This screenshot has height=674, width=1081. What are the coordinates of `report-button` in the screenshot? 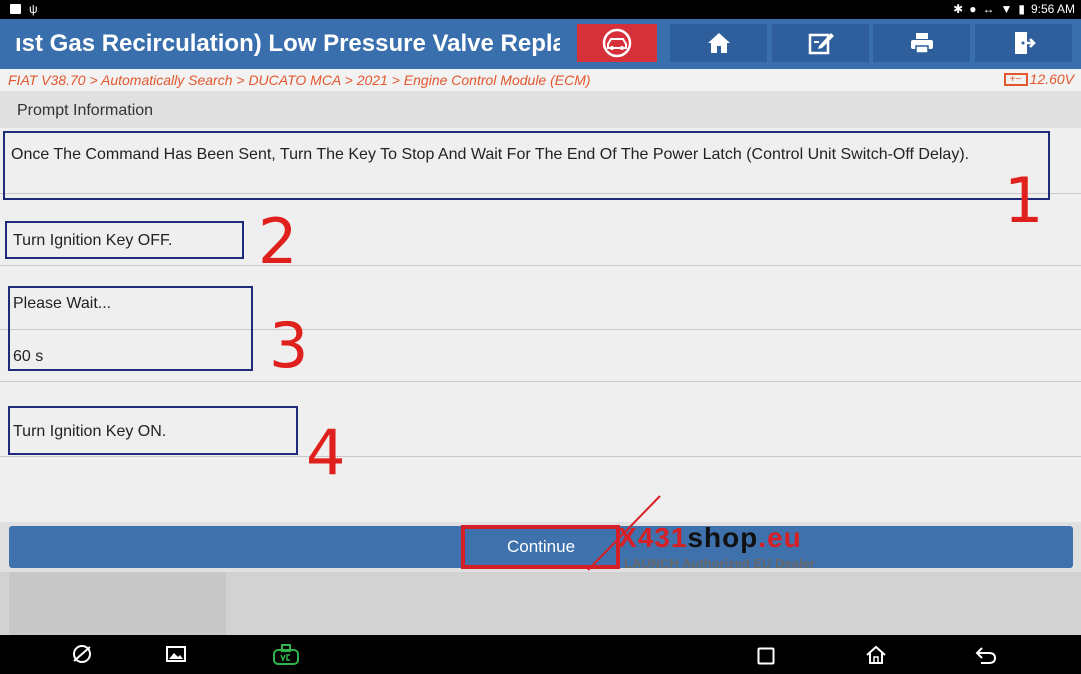 It's located at (820, 43).